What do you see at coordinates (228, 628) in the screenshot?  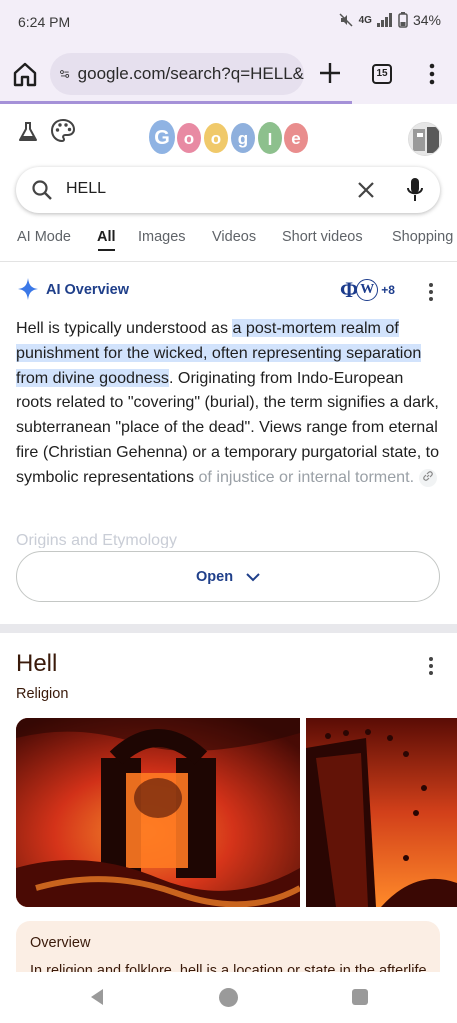 I see `section-divider` at bounding box center [228, 628].